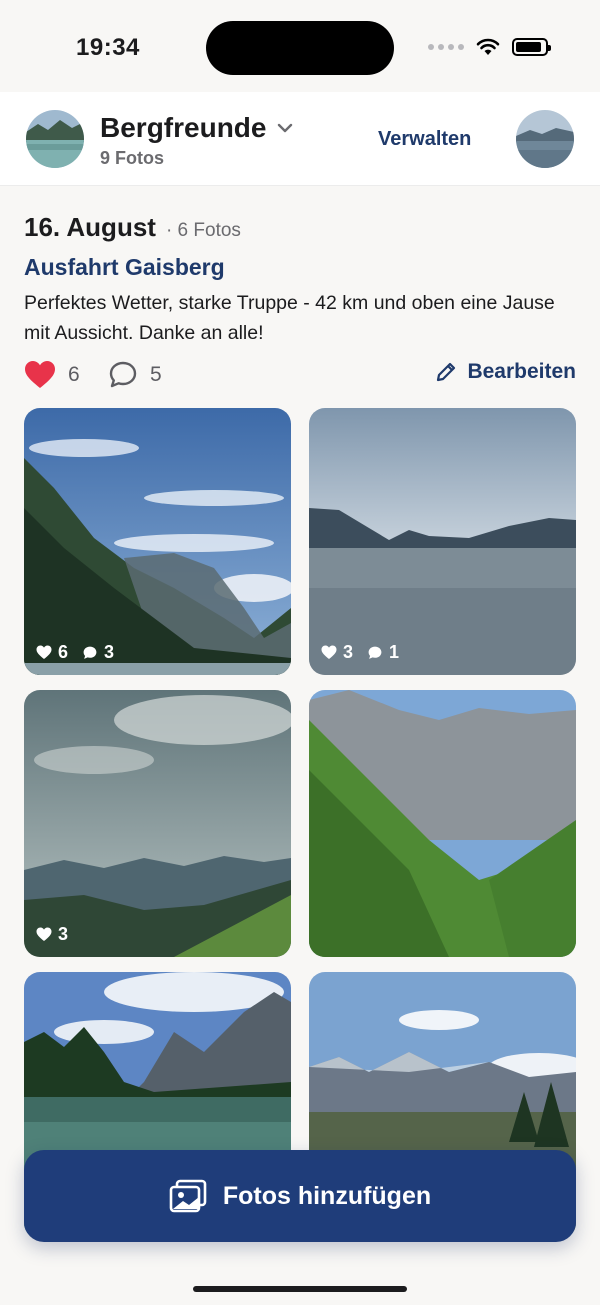 The height and width of the screenshot is (1305, 600). What do you see at coordinates (124, 267) in the screenshot?
I see `album-title: Ausfahrt Gaisberg` at bounding box center [124, 267].